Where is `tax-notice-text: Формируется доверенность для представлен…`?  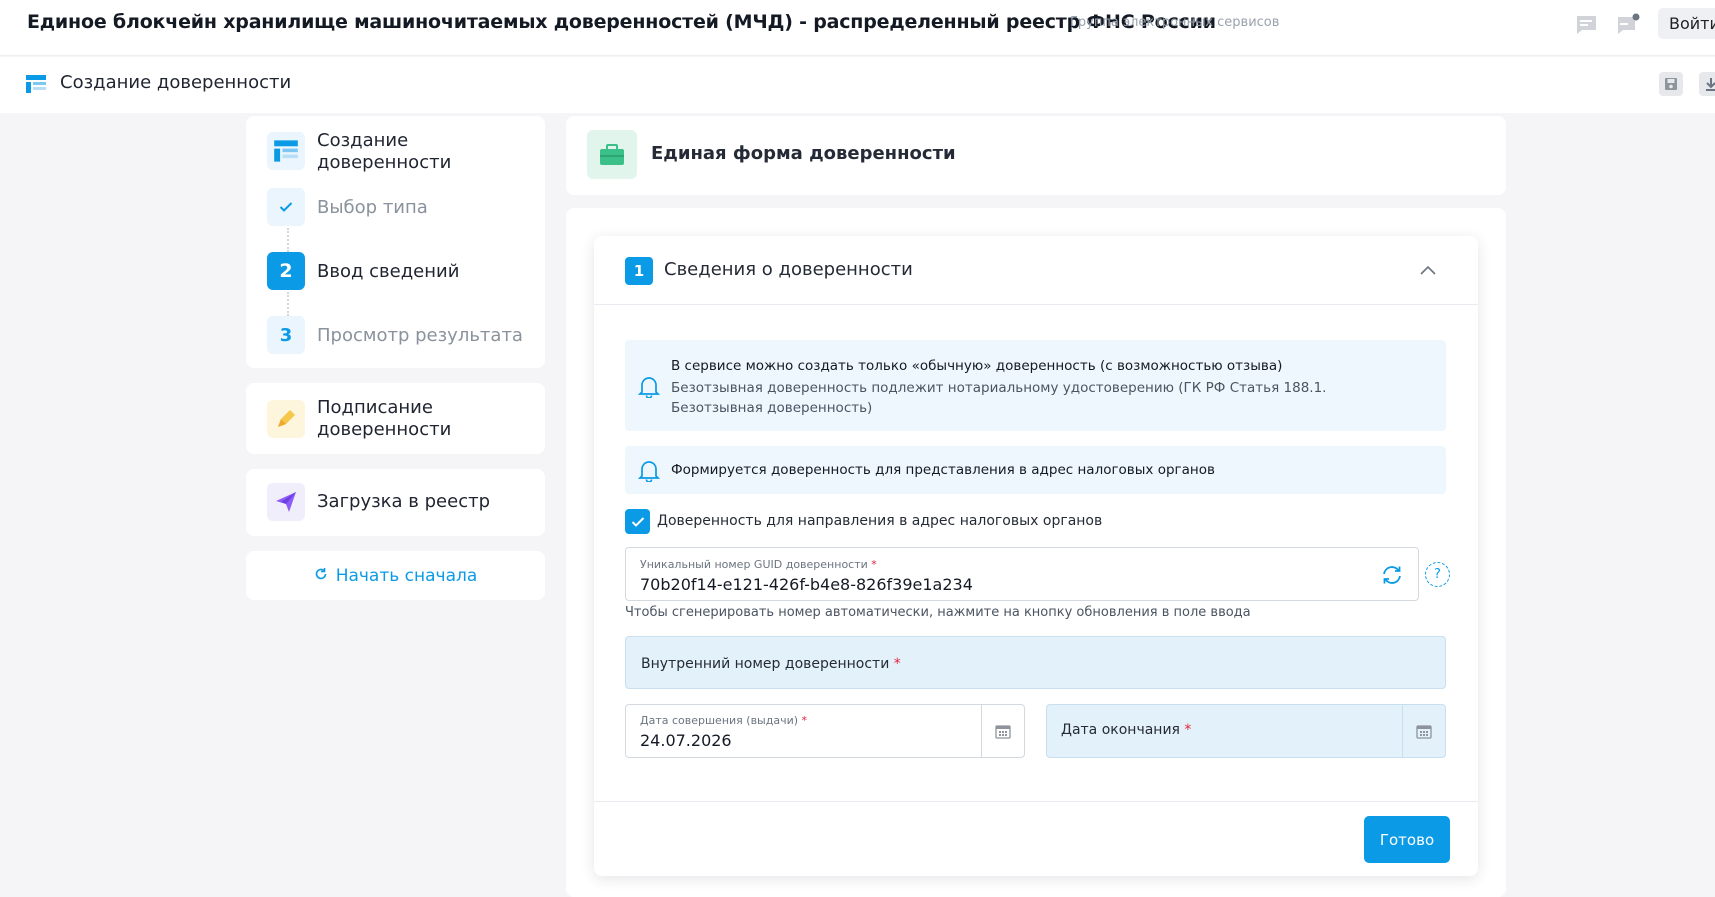
tax-notice-text: Формируется доверенность для представлен… is located at coordinates (943, 470).